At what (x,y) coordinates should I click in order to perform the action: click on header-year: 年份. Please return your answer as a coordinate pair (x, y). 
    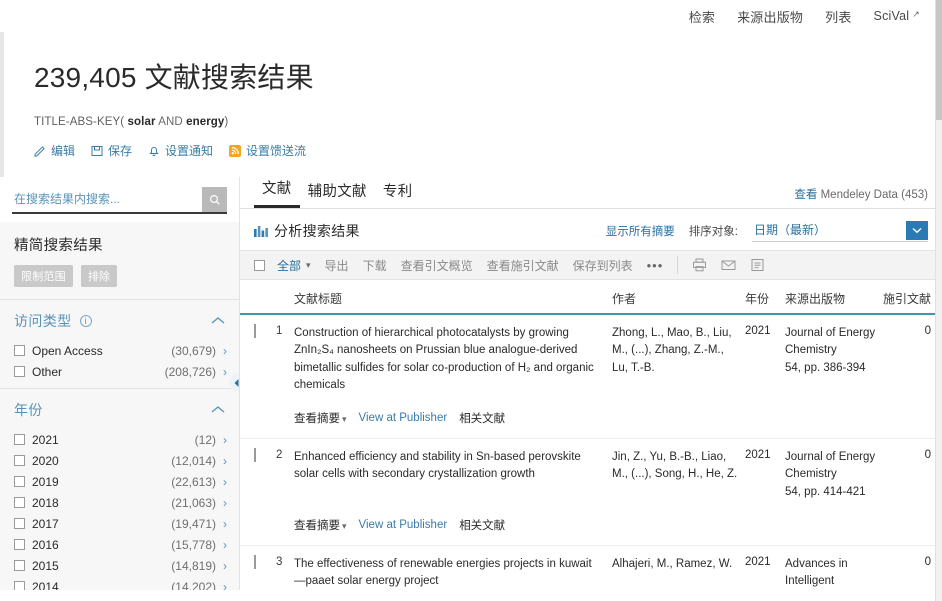
    Looking at the image, I should click on (757, 299).